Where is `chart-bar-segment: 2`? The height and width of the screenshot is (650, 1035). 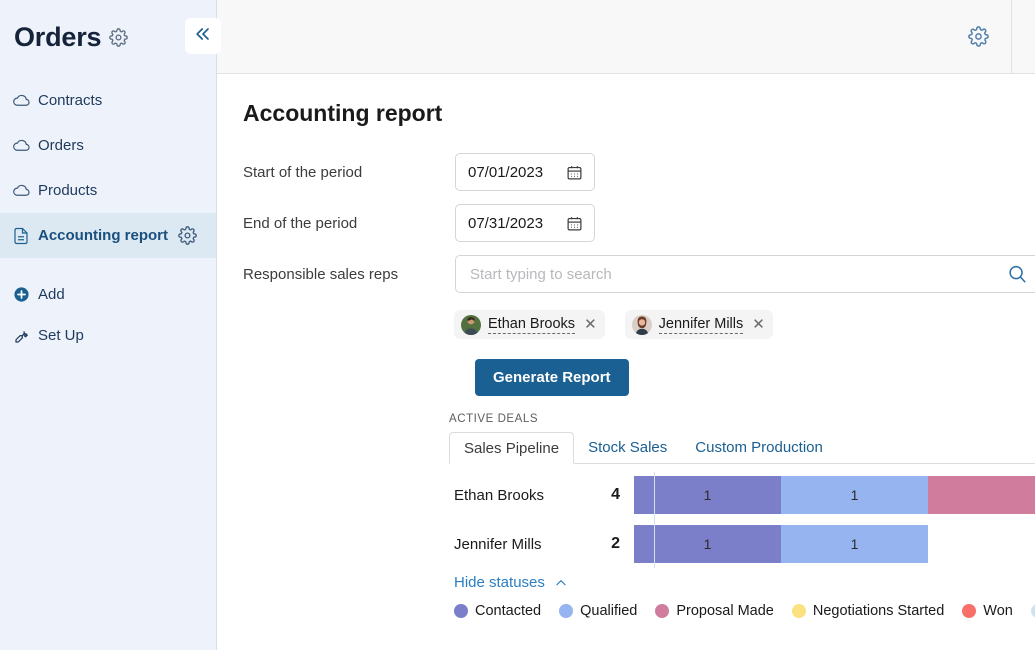
chart-bar-segment: 2 is located at coordinates (981, 495).